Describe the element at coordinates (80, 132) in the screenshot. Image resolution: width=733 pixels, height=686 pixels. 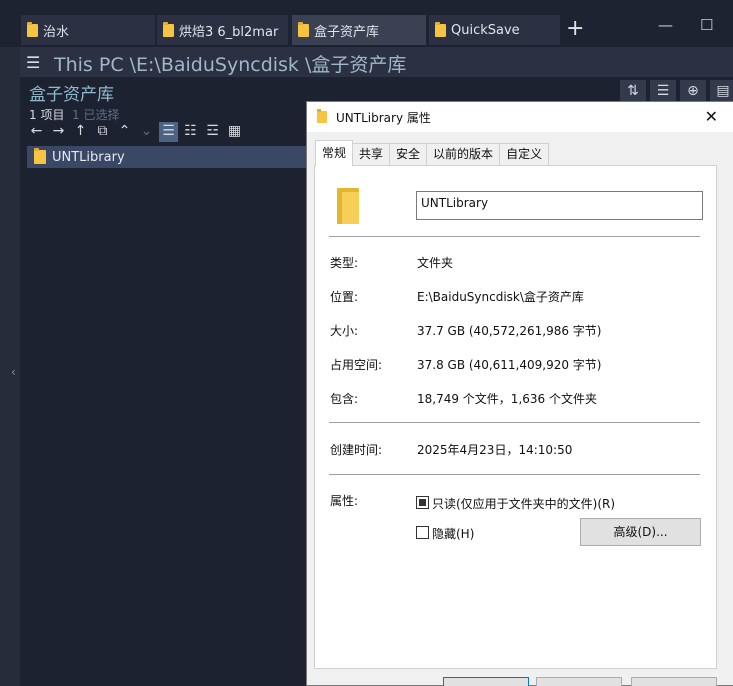
I see `up-icon: ↑` at that location.